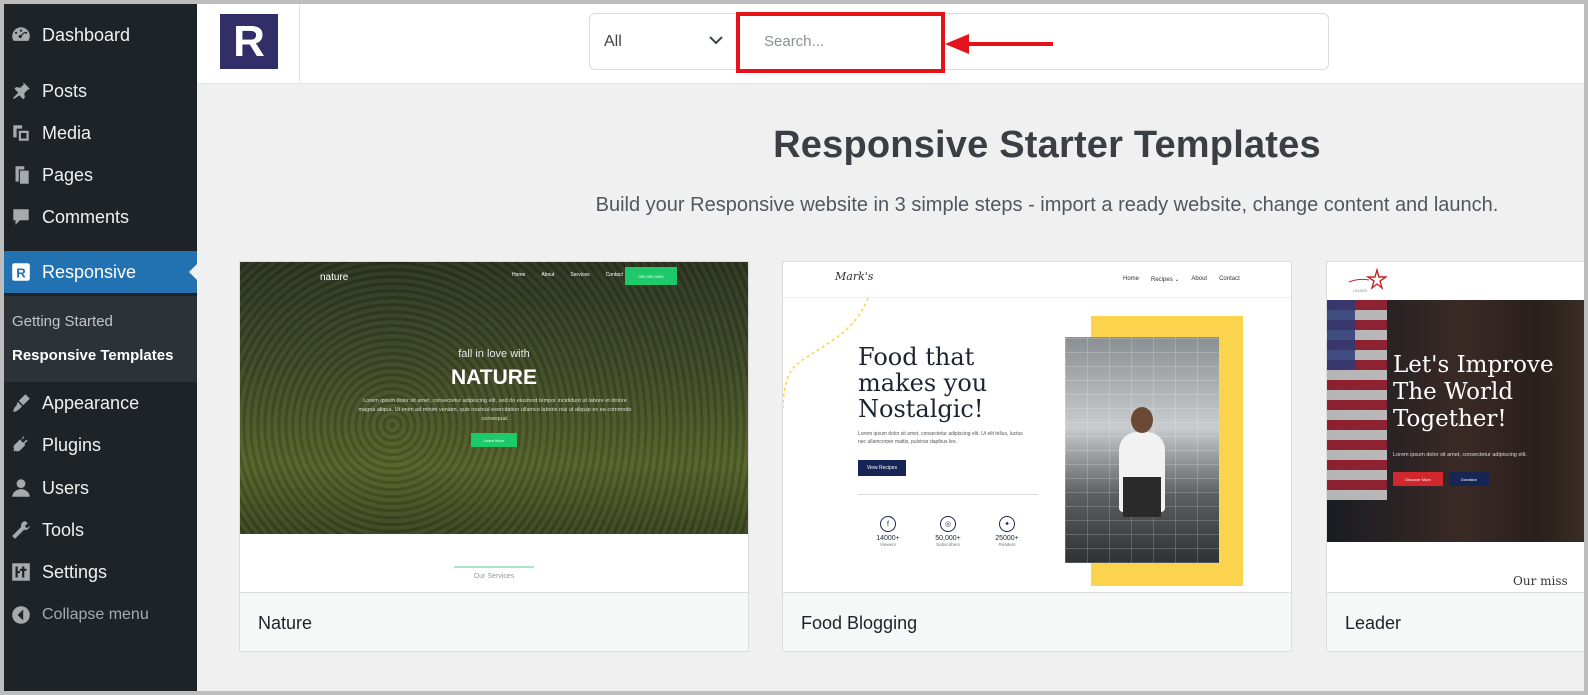 The width and height of the screenshot is (1588, 695). Describe the element at coordinates (21, 572) in the screenshot. I see `settings-icon` at that location.